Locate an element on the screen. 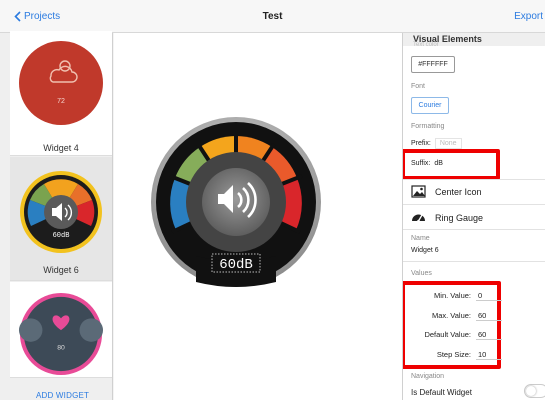 The width and height of the screenshot is (545, 400). is-default-widget-label: Is Default Widget is located at coordinates (441, 392).